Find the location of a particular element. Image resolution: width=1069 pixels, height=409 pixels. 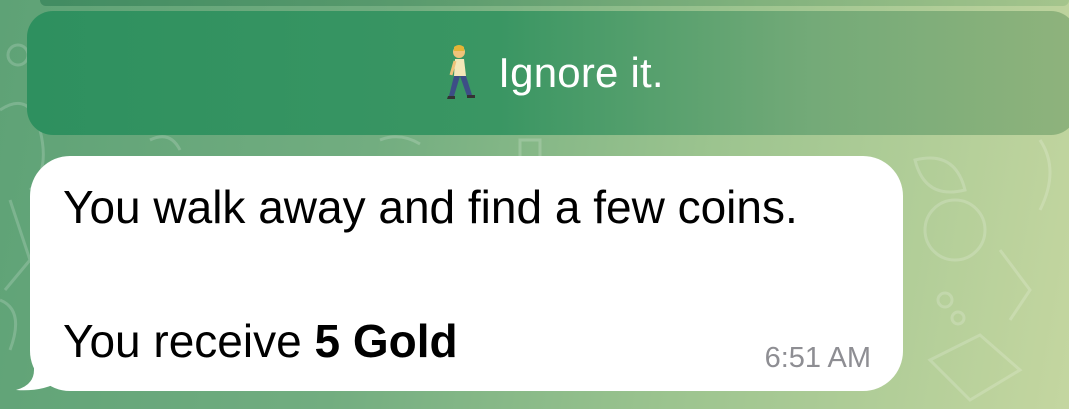

person-walking-icon is located at coordinates (461, 72).